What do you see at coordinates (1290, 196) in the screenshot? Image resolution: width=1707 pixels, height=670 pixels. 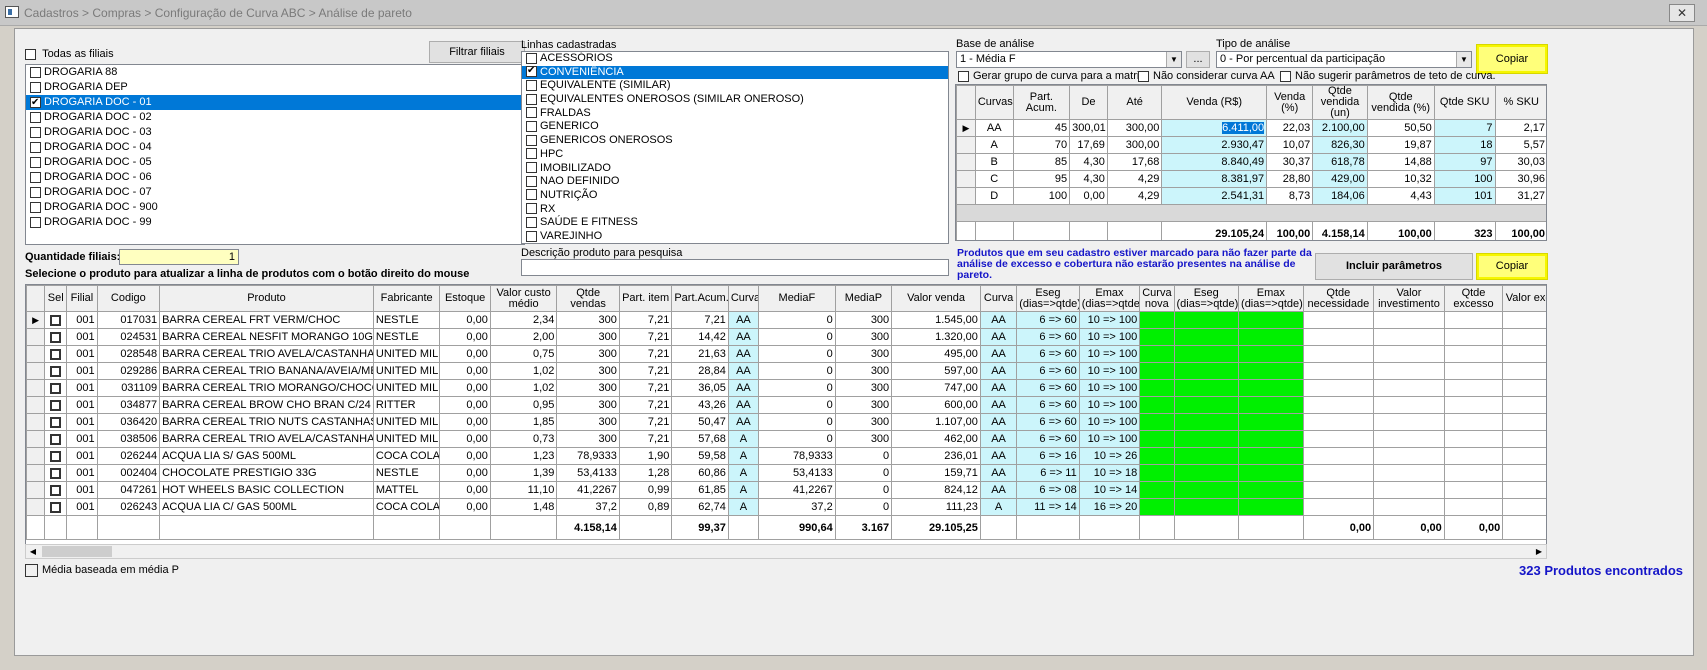 I see `curvas-cell: 8,73` at bounding box center [1290, 196].